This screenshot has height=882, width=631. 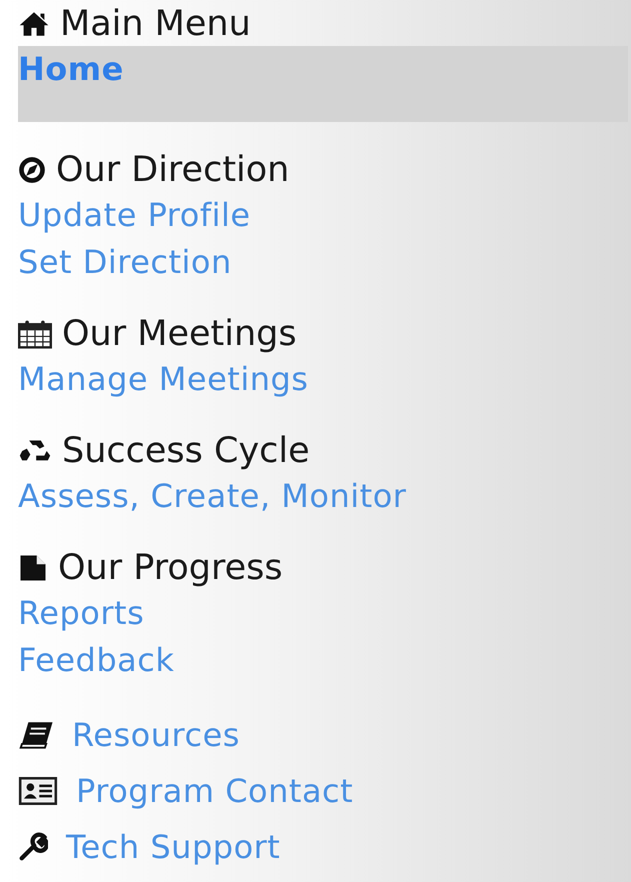 What do you see at coordinates (155, 24) in the screenshot?
I see `section-title: Main Menu` at bounding box center [155, 24].